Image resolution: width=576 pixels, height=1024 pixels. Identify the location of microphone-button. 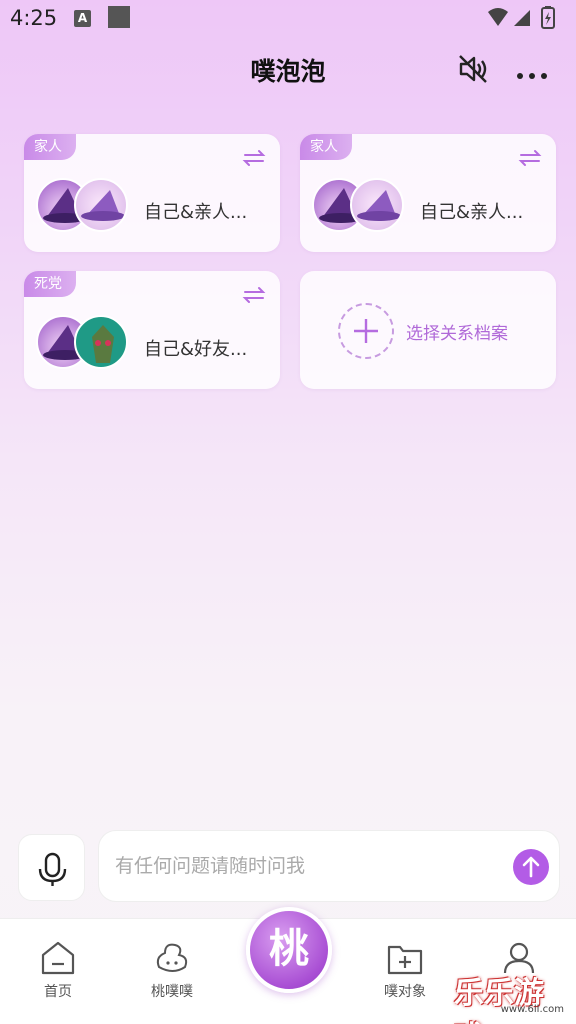
(51, 867).